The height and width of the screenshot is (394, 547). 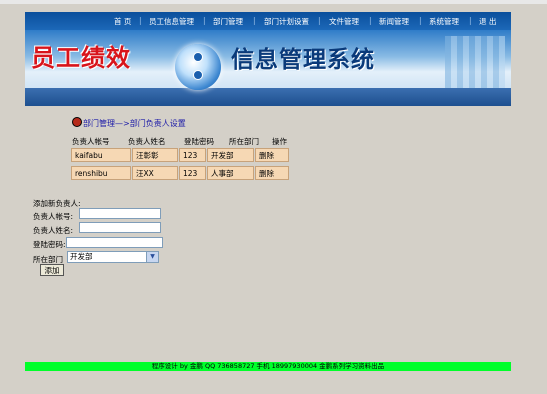 I want to click on bullet-icon, so click(x=77, y=122).